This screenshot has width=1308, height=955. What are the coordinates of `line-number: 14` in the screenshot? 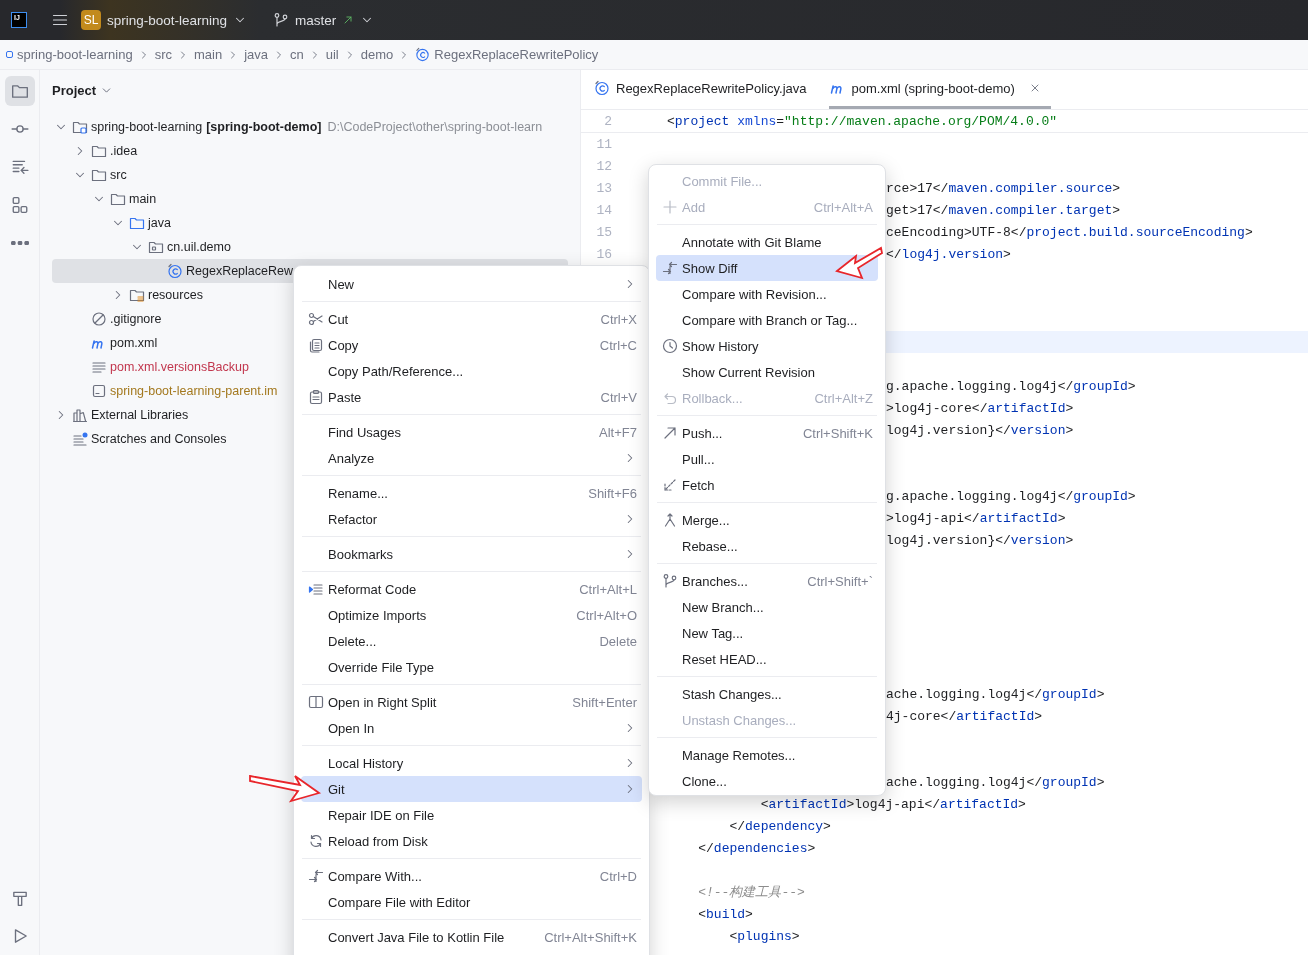 It's located at (603, 210).